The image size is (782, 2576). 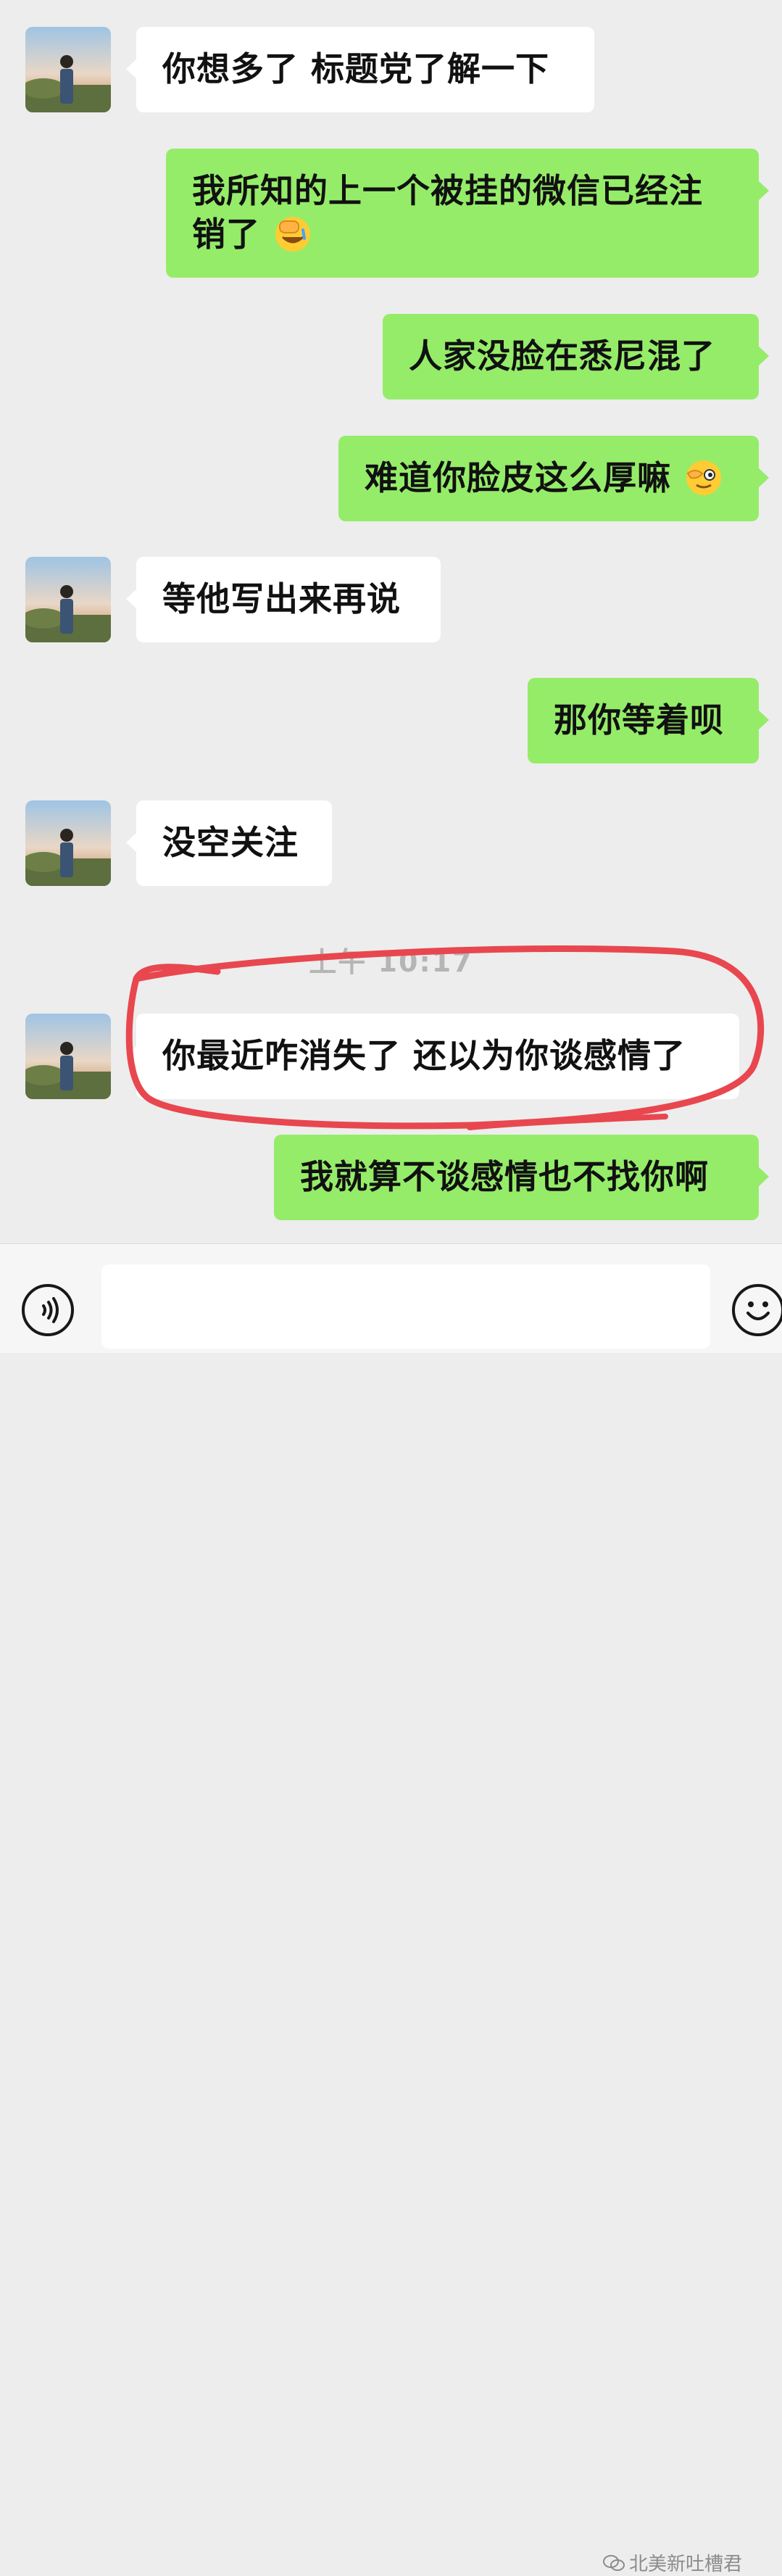 I want to click on message-bubble-incoming: 你想多了 标题党了解一下, so click(x=360, y=69).